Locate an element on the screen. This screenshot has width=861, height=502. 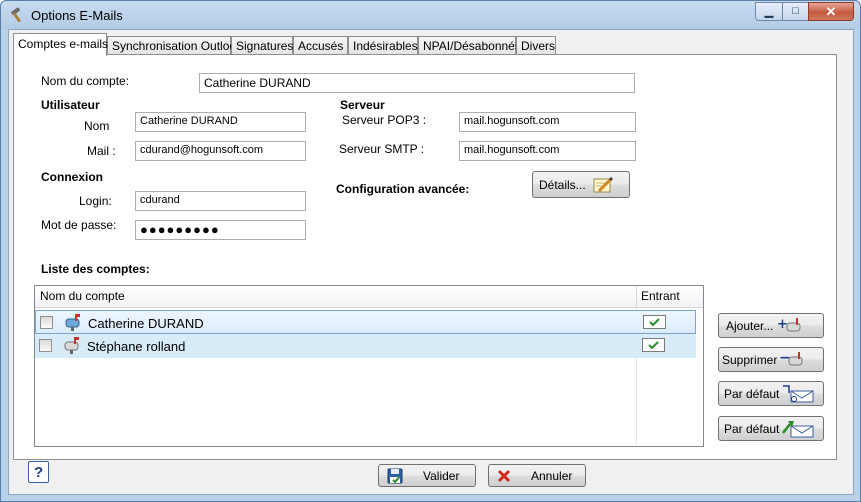
minimize-icon: ▁ is located at coordinates (769, 12).